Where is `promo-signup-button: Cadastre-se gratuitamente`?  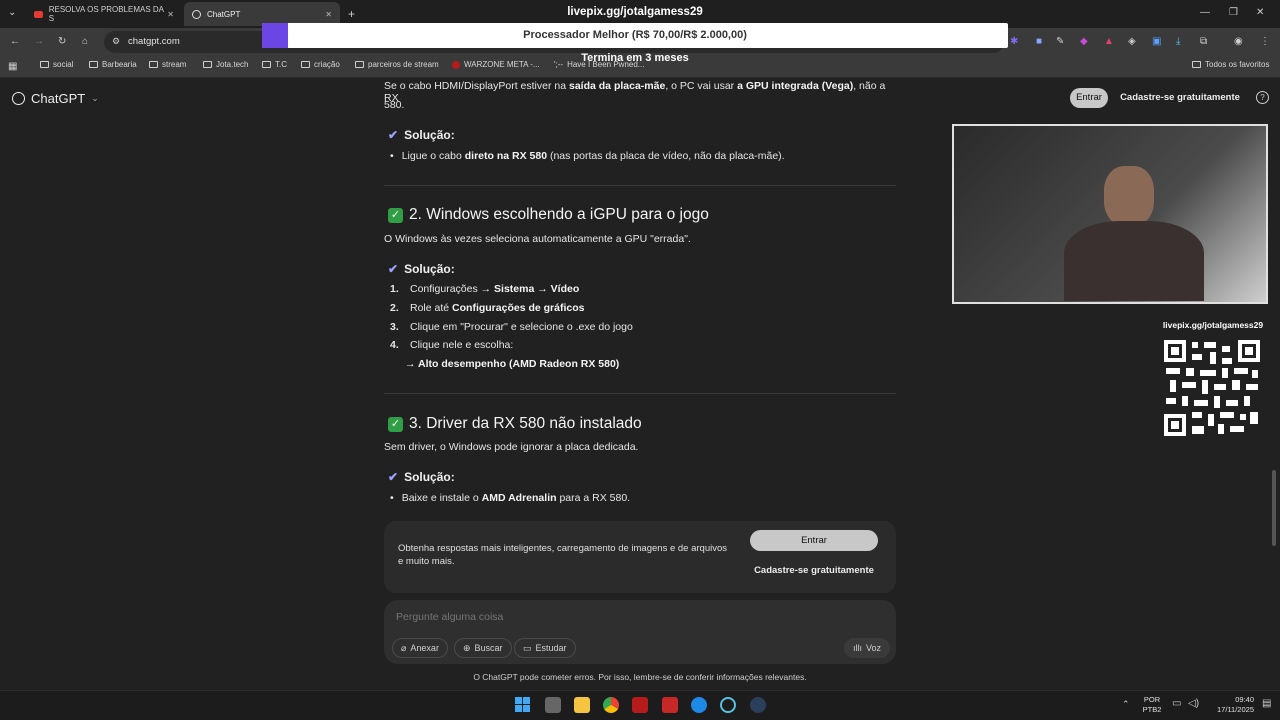
promo-signup-button: Cadastre-se gratuitamente is located at coordinates (814, 570).